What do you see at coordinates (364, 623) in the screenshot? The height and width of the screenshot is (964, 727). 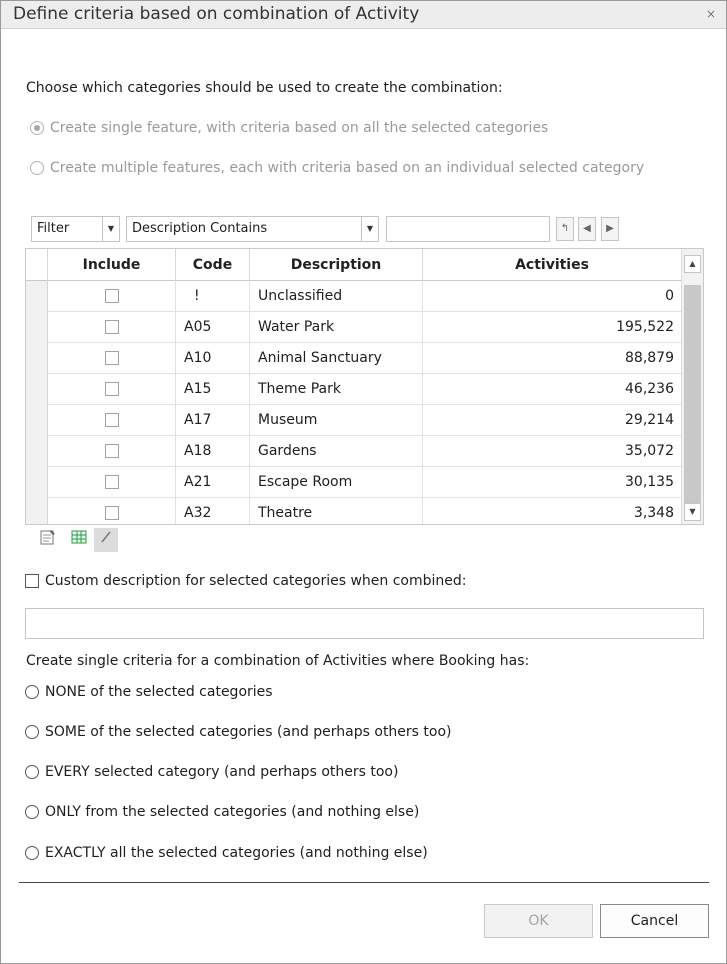 I see `custom-description-input` at bounding box center [364, 623].